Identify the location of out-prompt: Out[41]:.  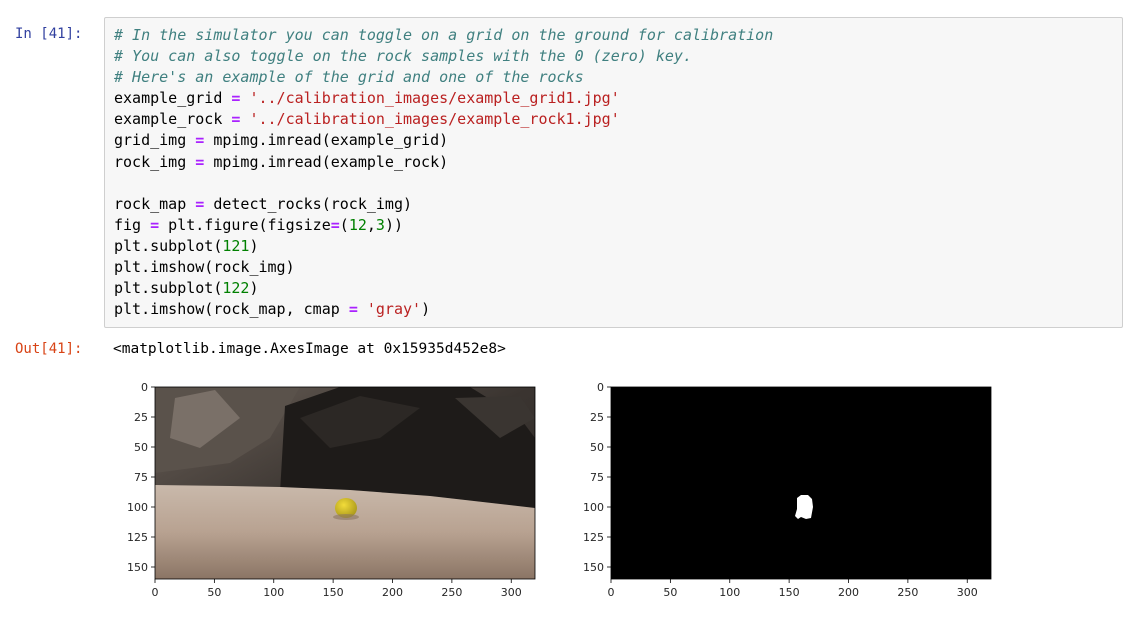
(49, 349).